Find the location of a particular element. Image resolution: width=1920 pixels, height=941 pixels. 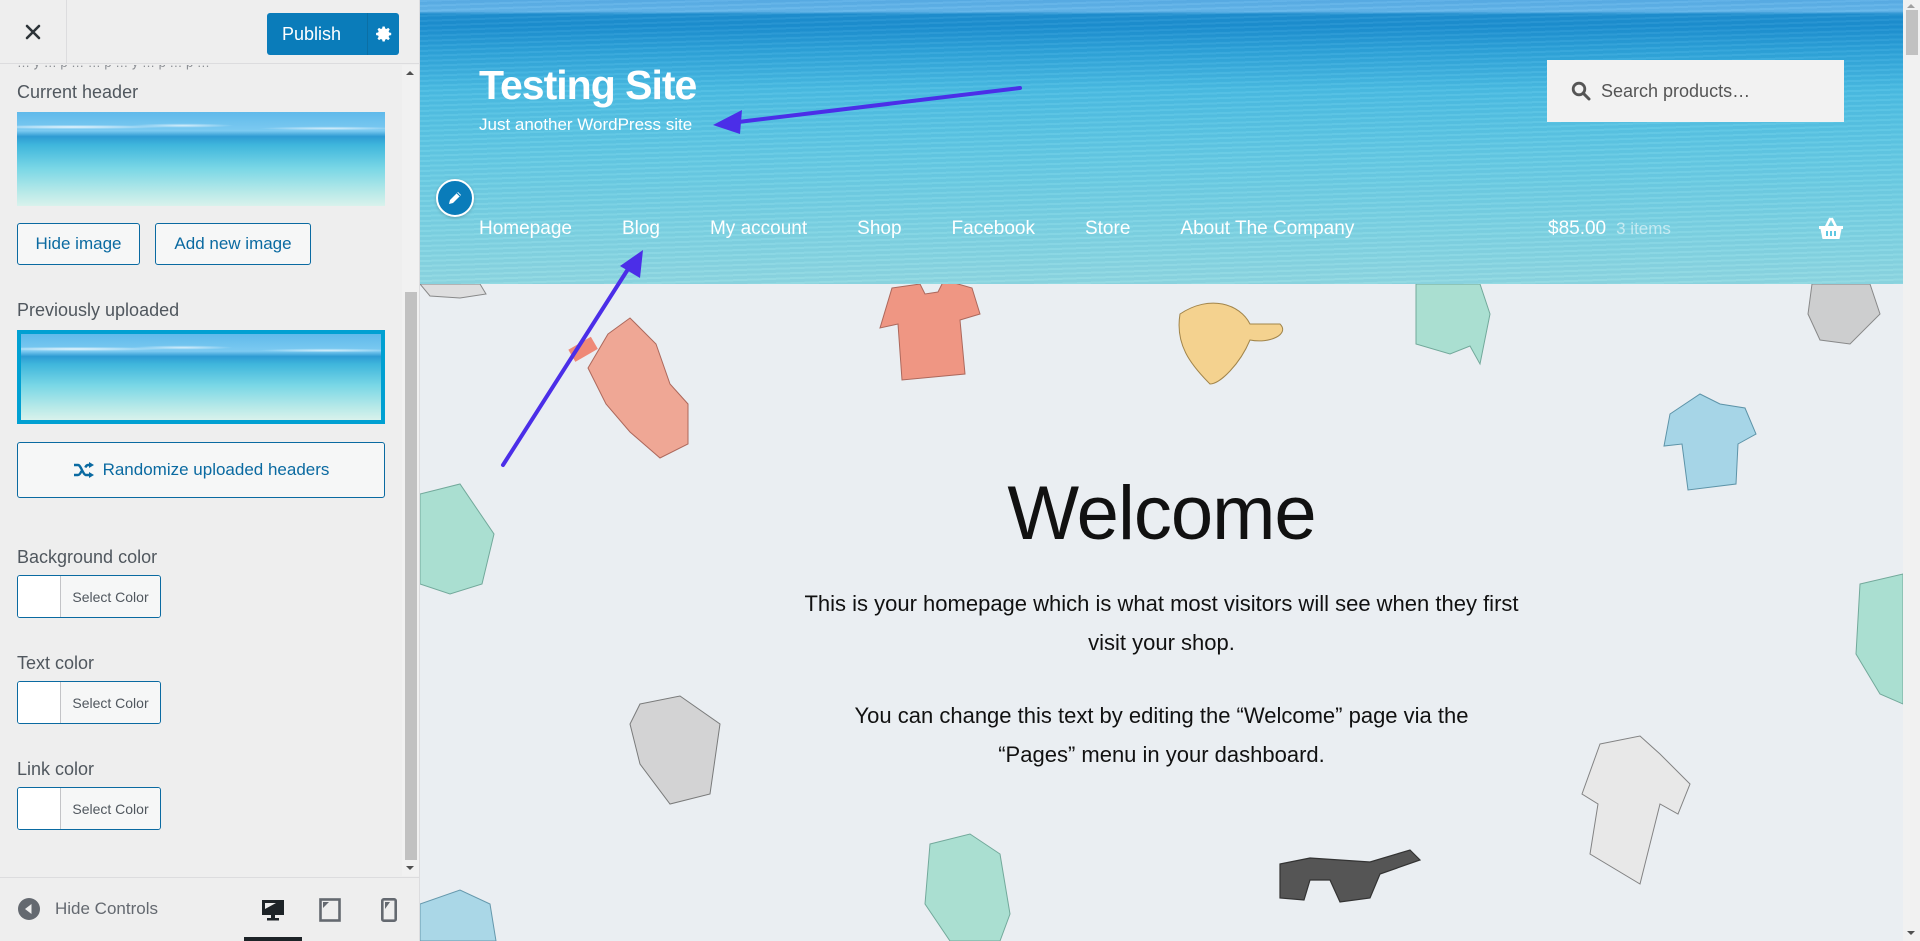

white-tshirt-illustration is located at coordinates (1636, 810).